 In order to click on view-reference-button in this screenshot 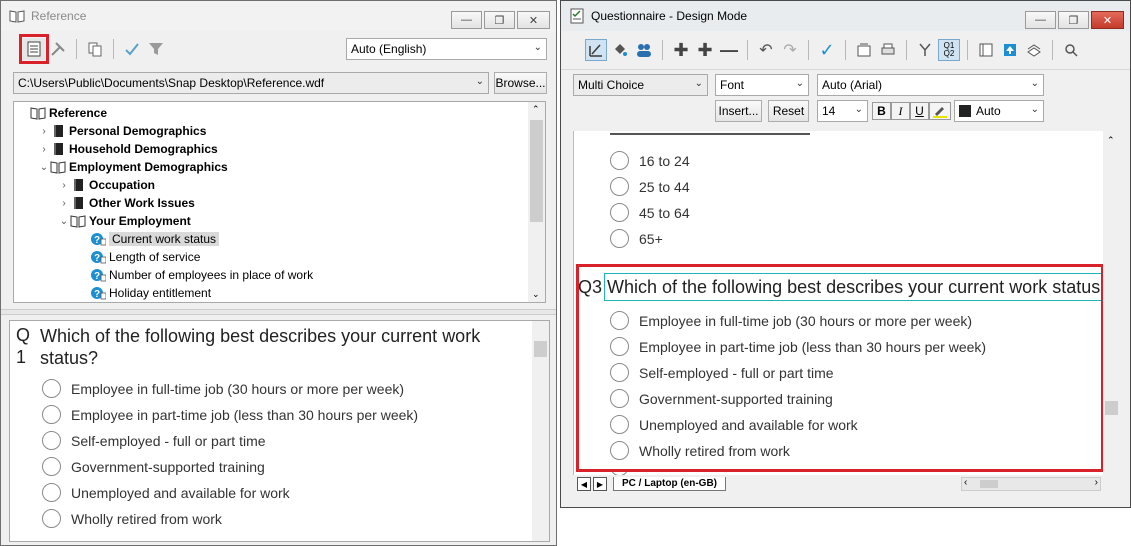, I will do `click(34, 49)`.